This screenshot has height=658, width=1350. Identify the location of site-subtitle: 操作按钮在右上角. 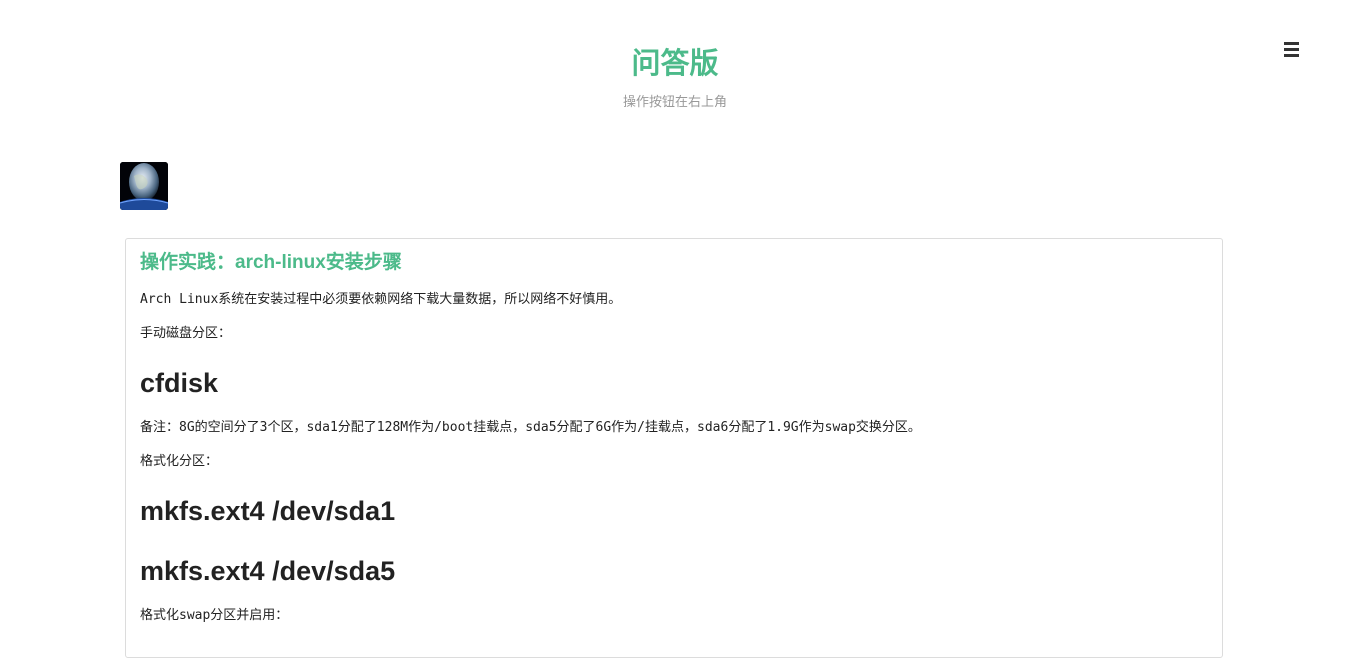
(674, 102).